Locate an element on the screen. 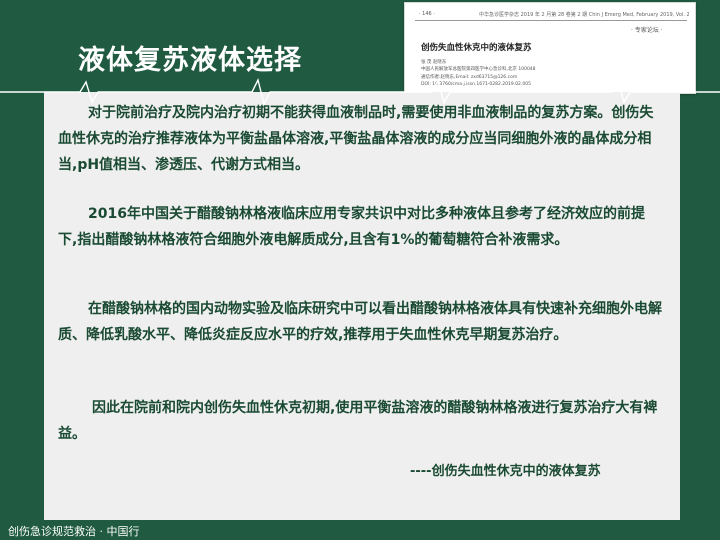 Image resolution: width=720 pixels, height=540 pixels. source-signature: ----创伤失血性休克中的液体复苏 is located at coordinates (505, 471).